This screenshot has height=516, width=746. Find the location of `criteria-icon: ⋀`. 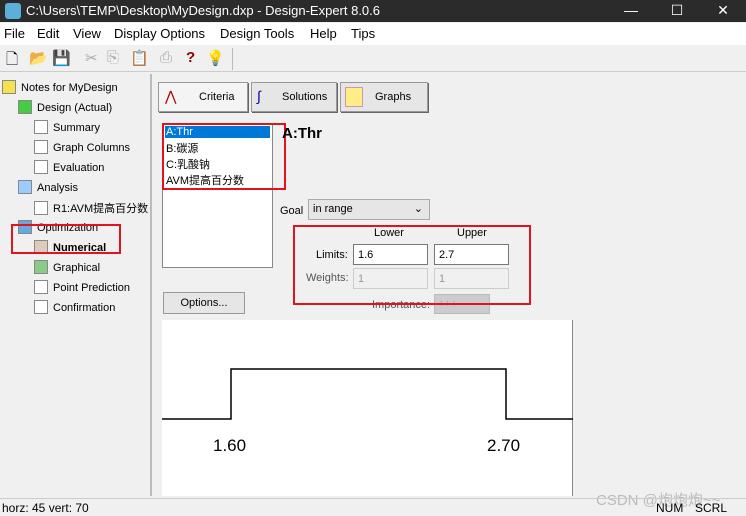

criteria-icon: ⋀ is located at coordinates (171, 96).